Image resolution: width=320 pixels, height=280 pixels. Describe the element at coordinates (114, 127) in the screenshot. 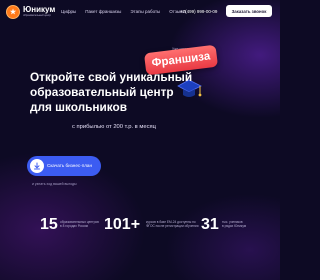

I see `hero-subheading: с прибылью от 200 т.р. в месяц` at that location.